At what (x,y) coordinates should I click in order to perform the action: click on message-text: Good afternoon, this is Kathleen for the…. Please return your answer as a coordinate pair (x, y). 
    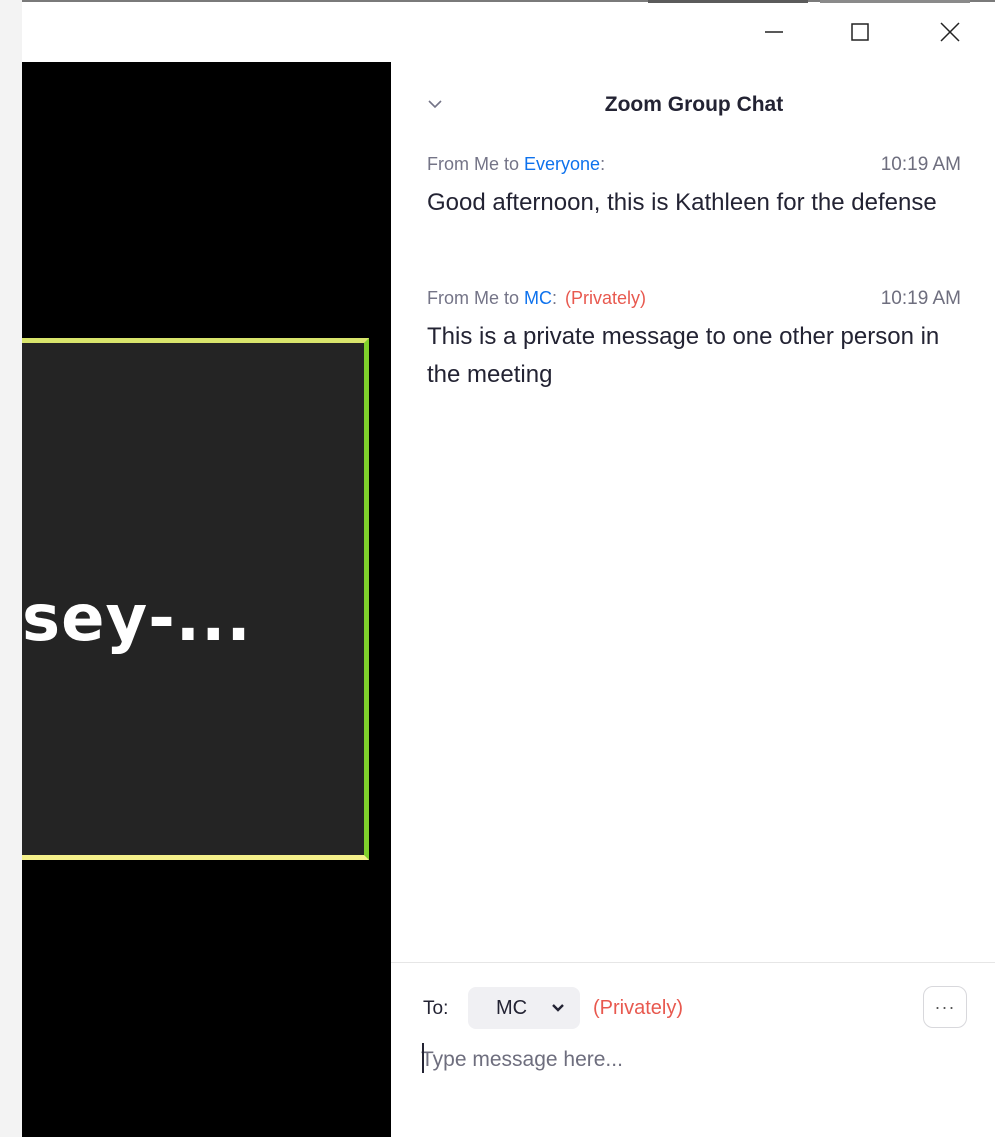
    Looking at the image, I should click on (682, 202).